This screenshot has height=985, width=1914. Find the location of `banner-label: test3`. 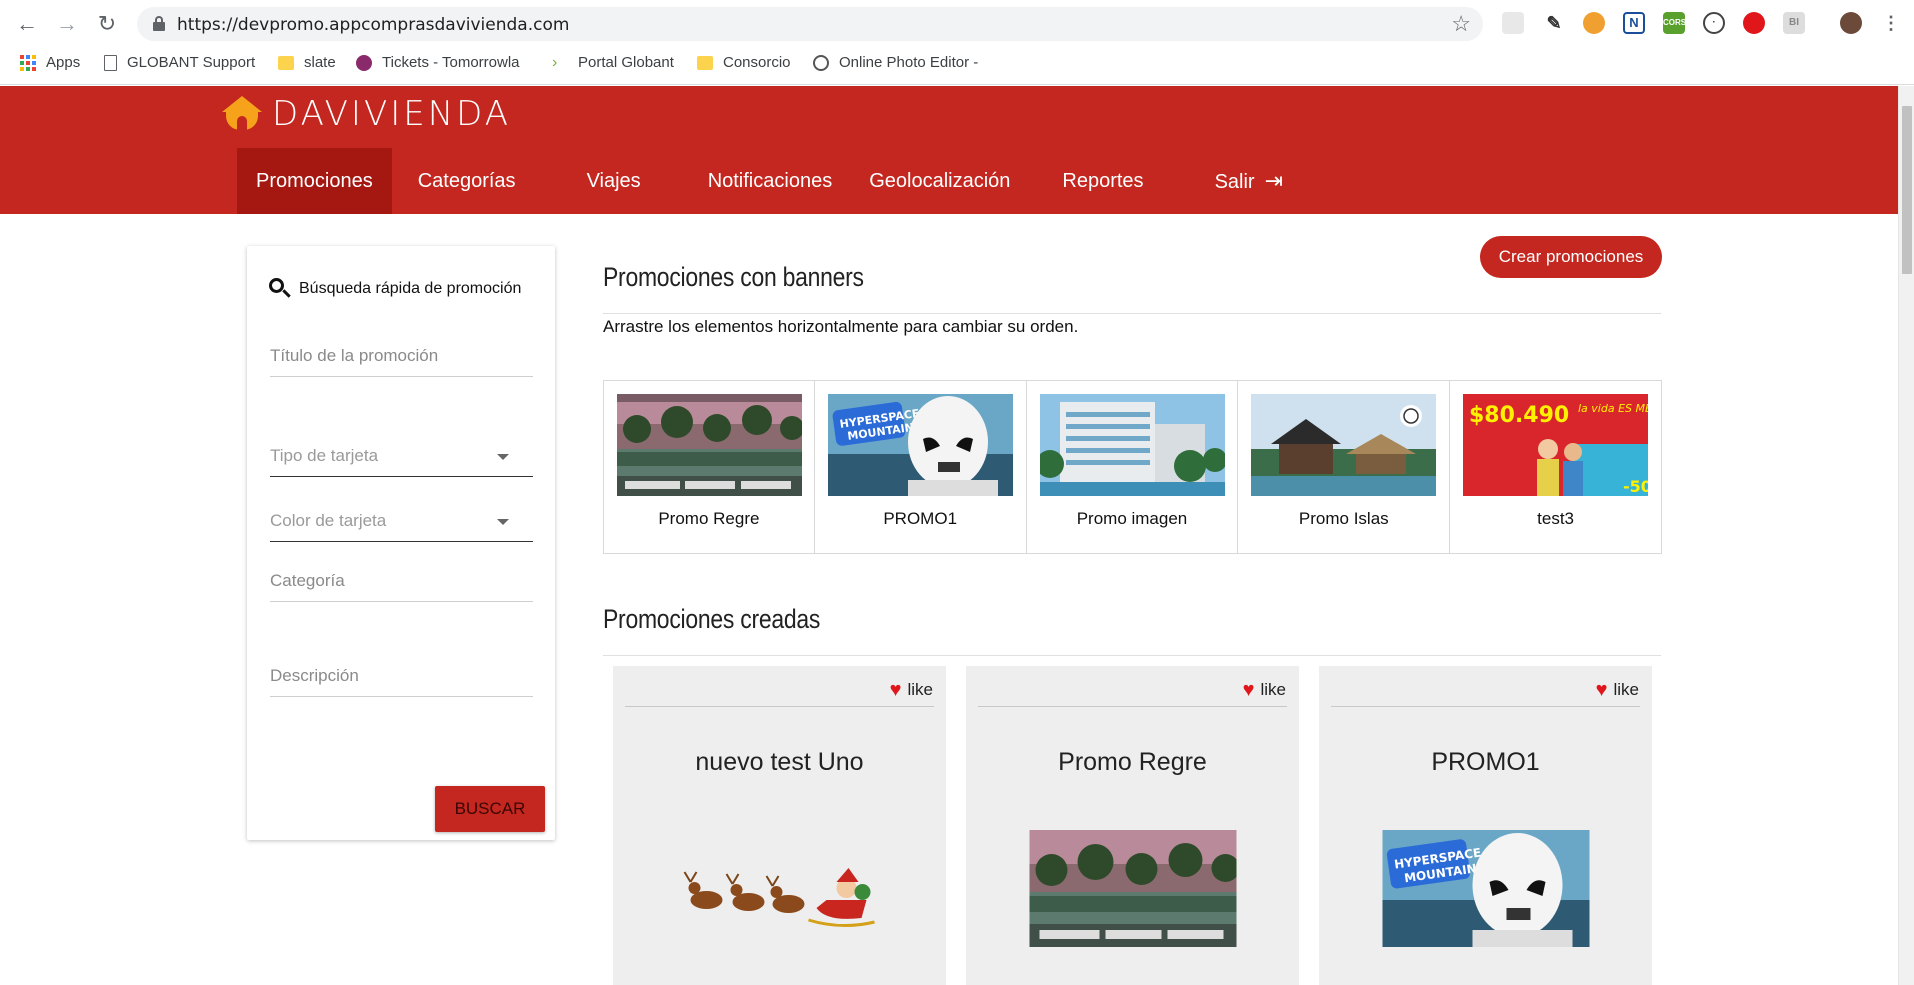

banner-label: test3 is located at coordinates (1556, 518).